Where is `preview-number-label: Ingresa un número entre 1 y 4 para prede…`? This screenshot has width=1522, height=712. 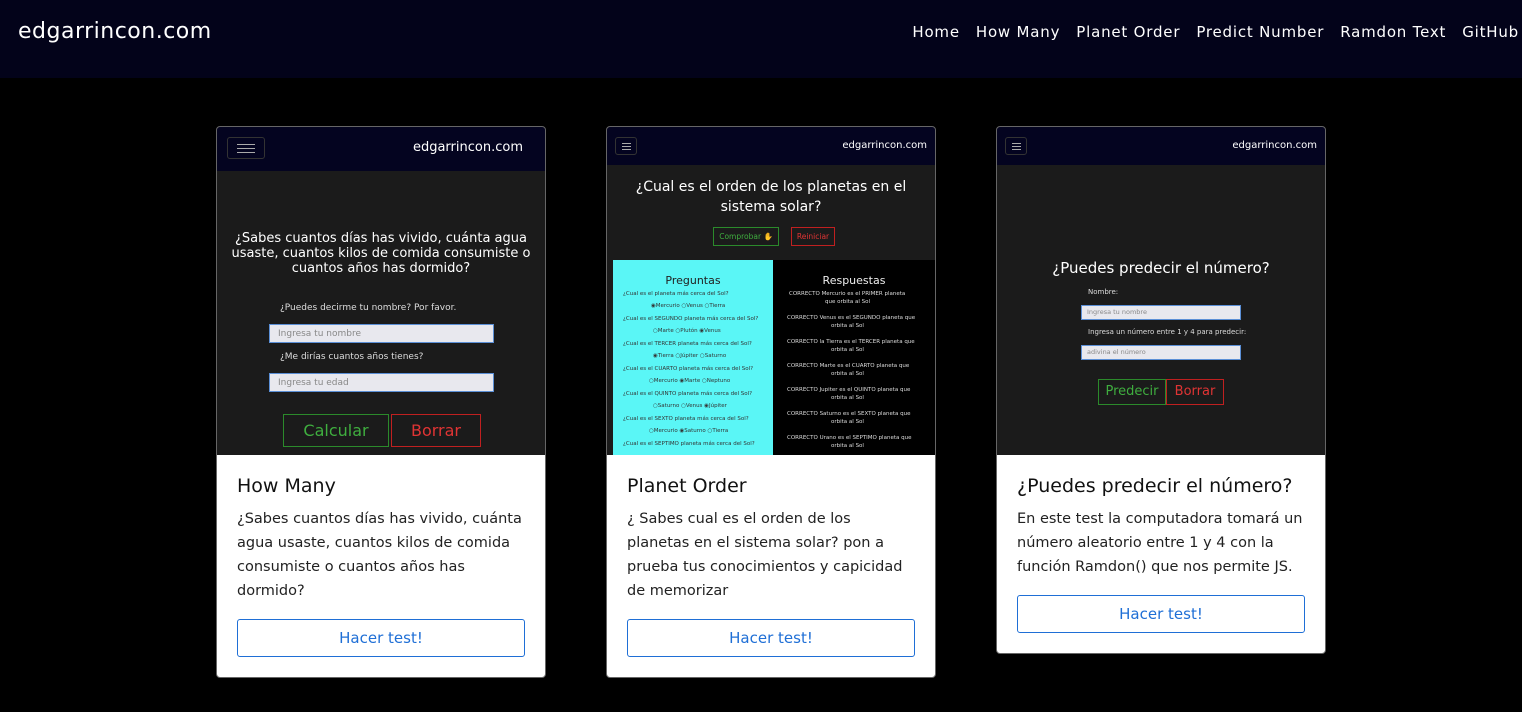 preview-number-label: Ingresa un número entre 1 y 4 para prede… is located at coordinates (1167, 332).